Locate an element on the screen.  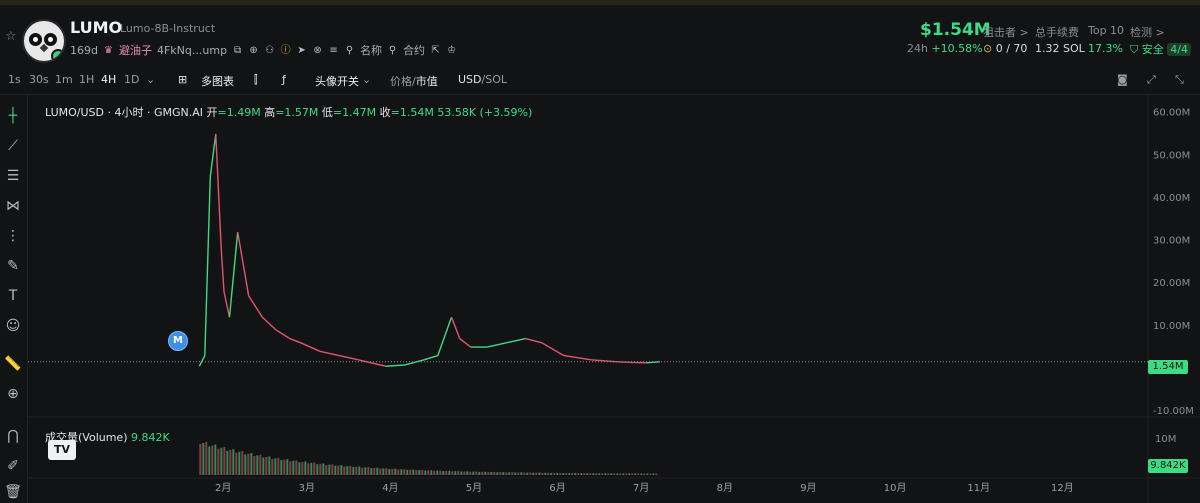
crown-outline-icon: ♔ is located at coordinates (451, 50).